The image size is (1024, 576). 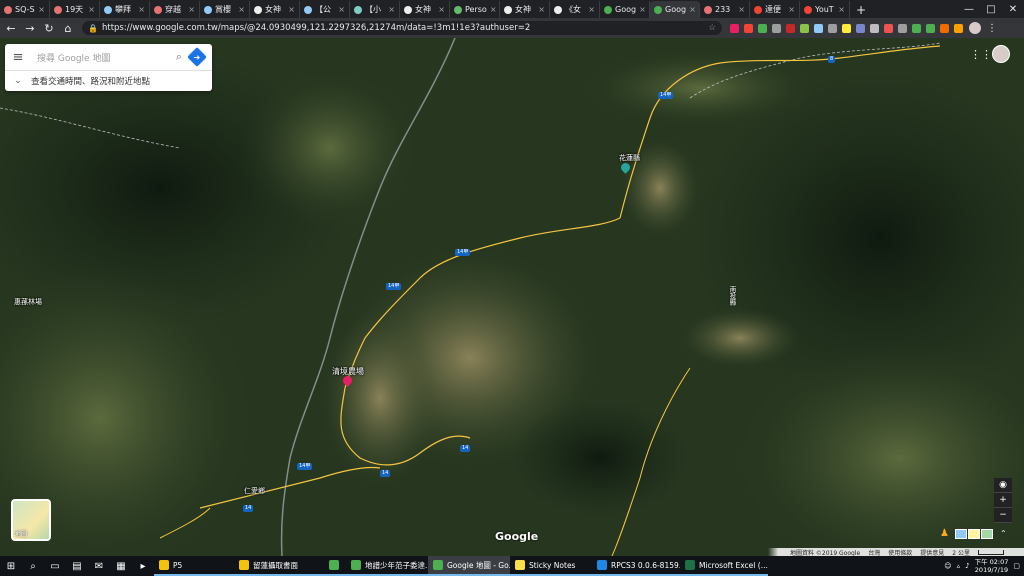 I want to click on forward-button: →, so click(x=30, y=28).